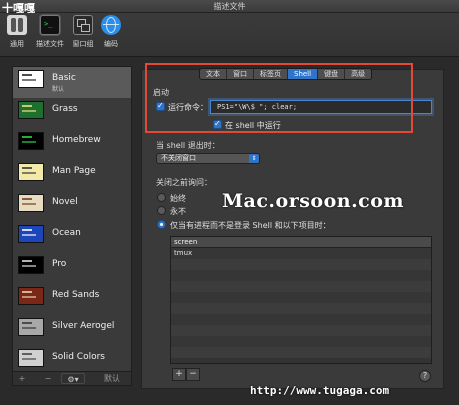 The width and height of the screenshot is (459, 405). Describe the element at coordinates (161, 224) in the screenshot. I see `ask-conditional-radio` at that location.